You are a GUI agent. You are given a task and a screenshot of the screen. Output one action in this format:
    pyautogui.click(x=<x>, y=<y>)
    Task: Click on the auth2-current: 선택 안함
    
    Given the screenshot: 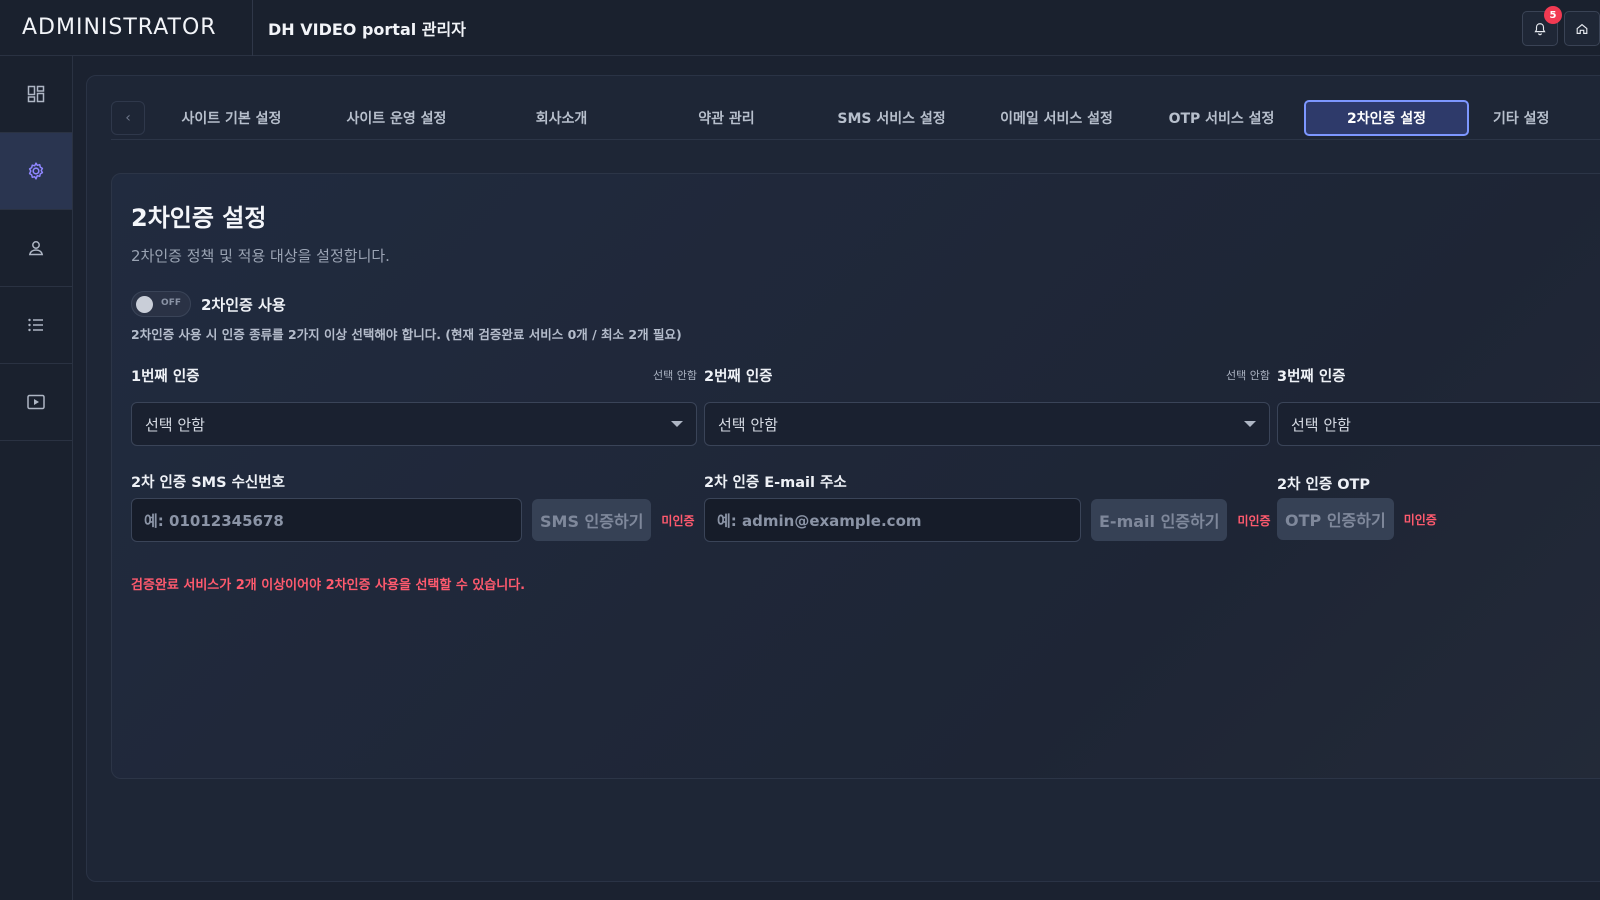 What is the action you would take?
    pyautogui.click(x=1248, y=375)
    